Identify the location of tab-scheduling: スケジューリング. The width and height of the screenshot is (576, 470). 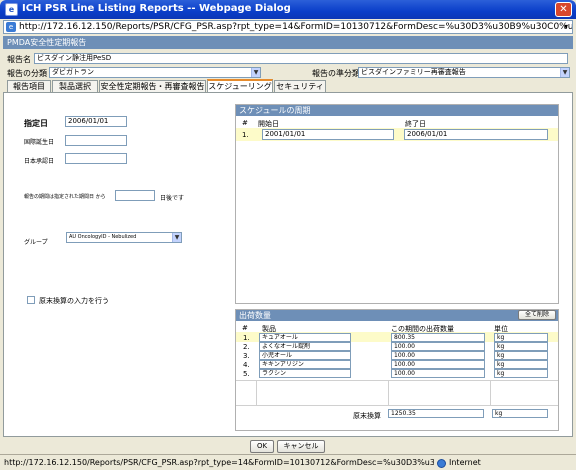
(240, 86).